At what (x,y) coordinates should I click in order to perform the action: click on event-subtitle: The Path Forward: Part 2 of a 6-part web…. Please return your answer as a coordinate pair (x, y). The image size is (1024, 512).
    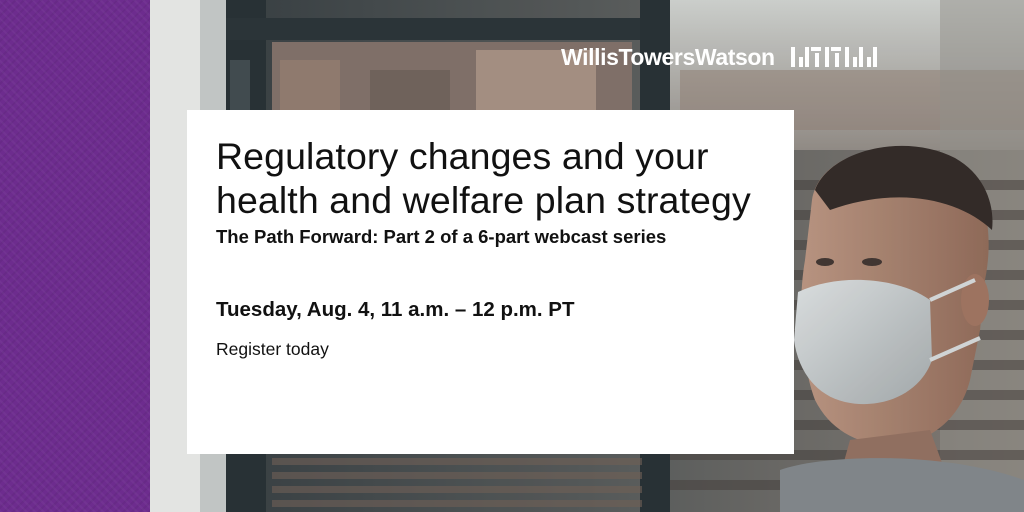
    Looking at the image, I should click on (441, 236).